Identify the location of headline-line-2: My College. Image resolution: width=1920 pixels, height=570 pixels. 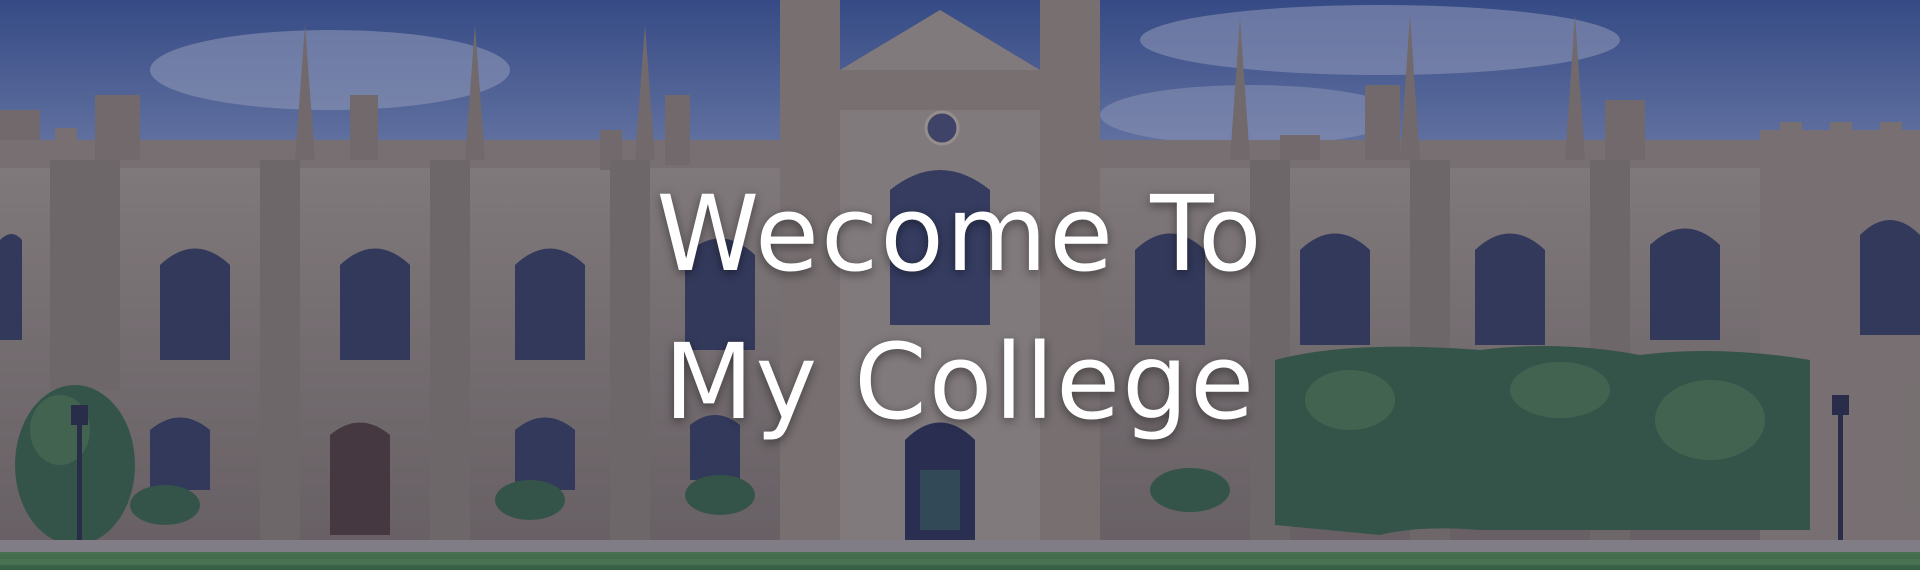
(960, 382).